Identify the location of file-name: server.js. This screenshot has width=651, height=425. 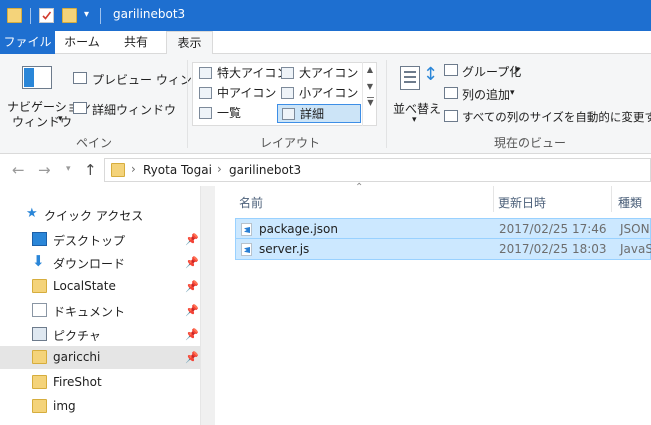
(284, 249).